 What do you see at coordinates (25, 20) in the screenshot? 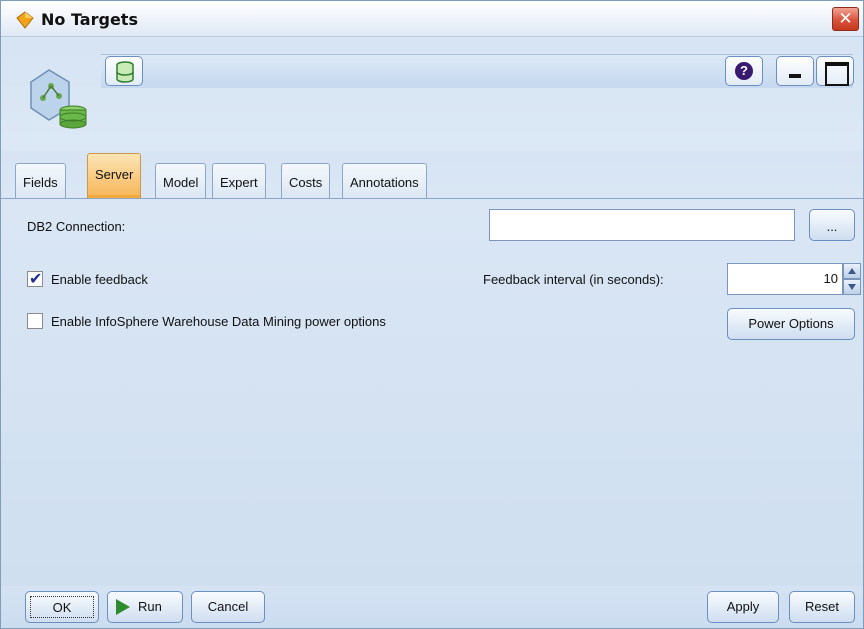
I see `app-icon` at bounding box center [25, 20].